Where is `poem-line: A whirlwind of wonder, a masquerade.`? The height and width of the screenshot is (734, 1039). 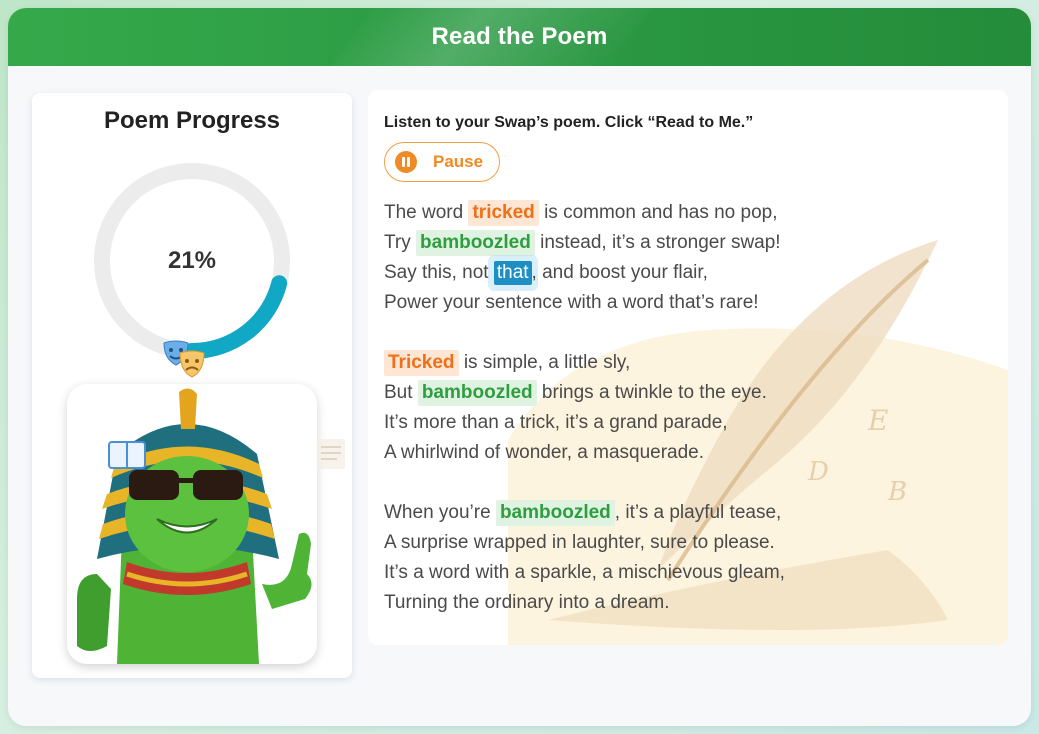 poem-line: A whirlwind of wonder, a masquerade. is located at coordinates (544, 453).